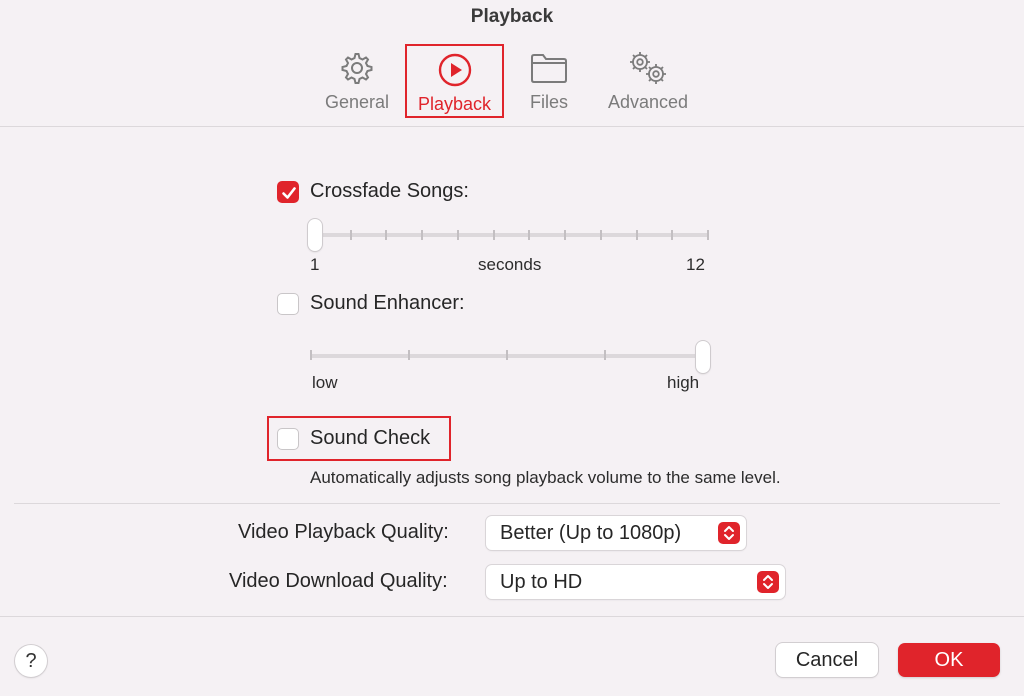  Describe the element at coordinates (343, 532) in the screenshot. I see `video-playback-quality-label: Video Playback Quality:` at that location.